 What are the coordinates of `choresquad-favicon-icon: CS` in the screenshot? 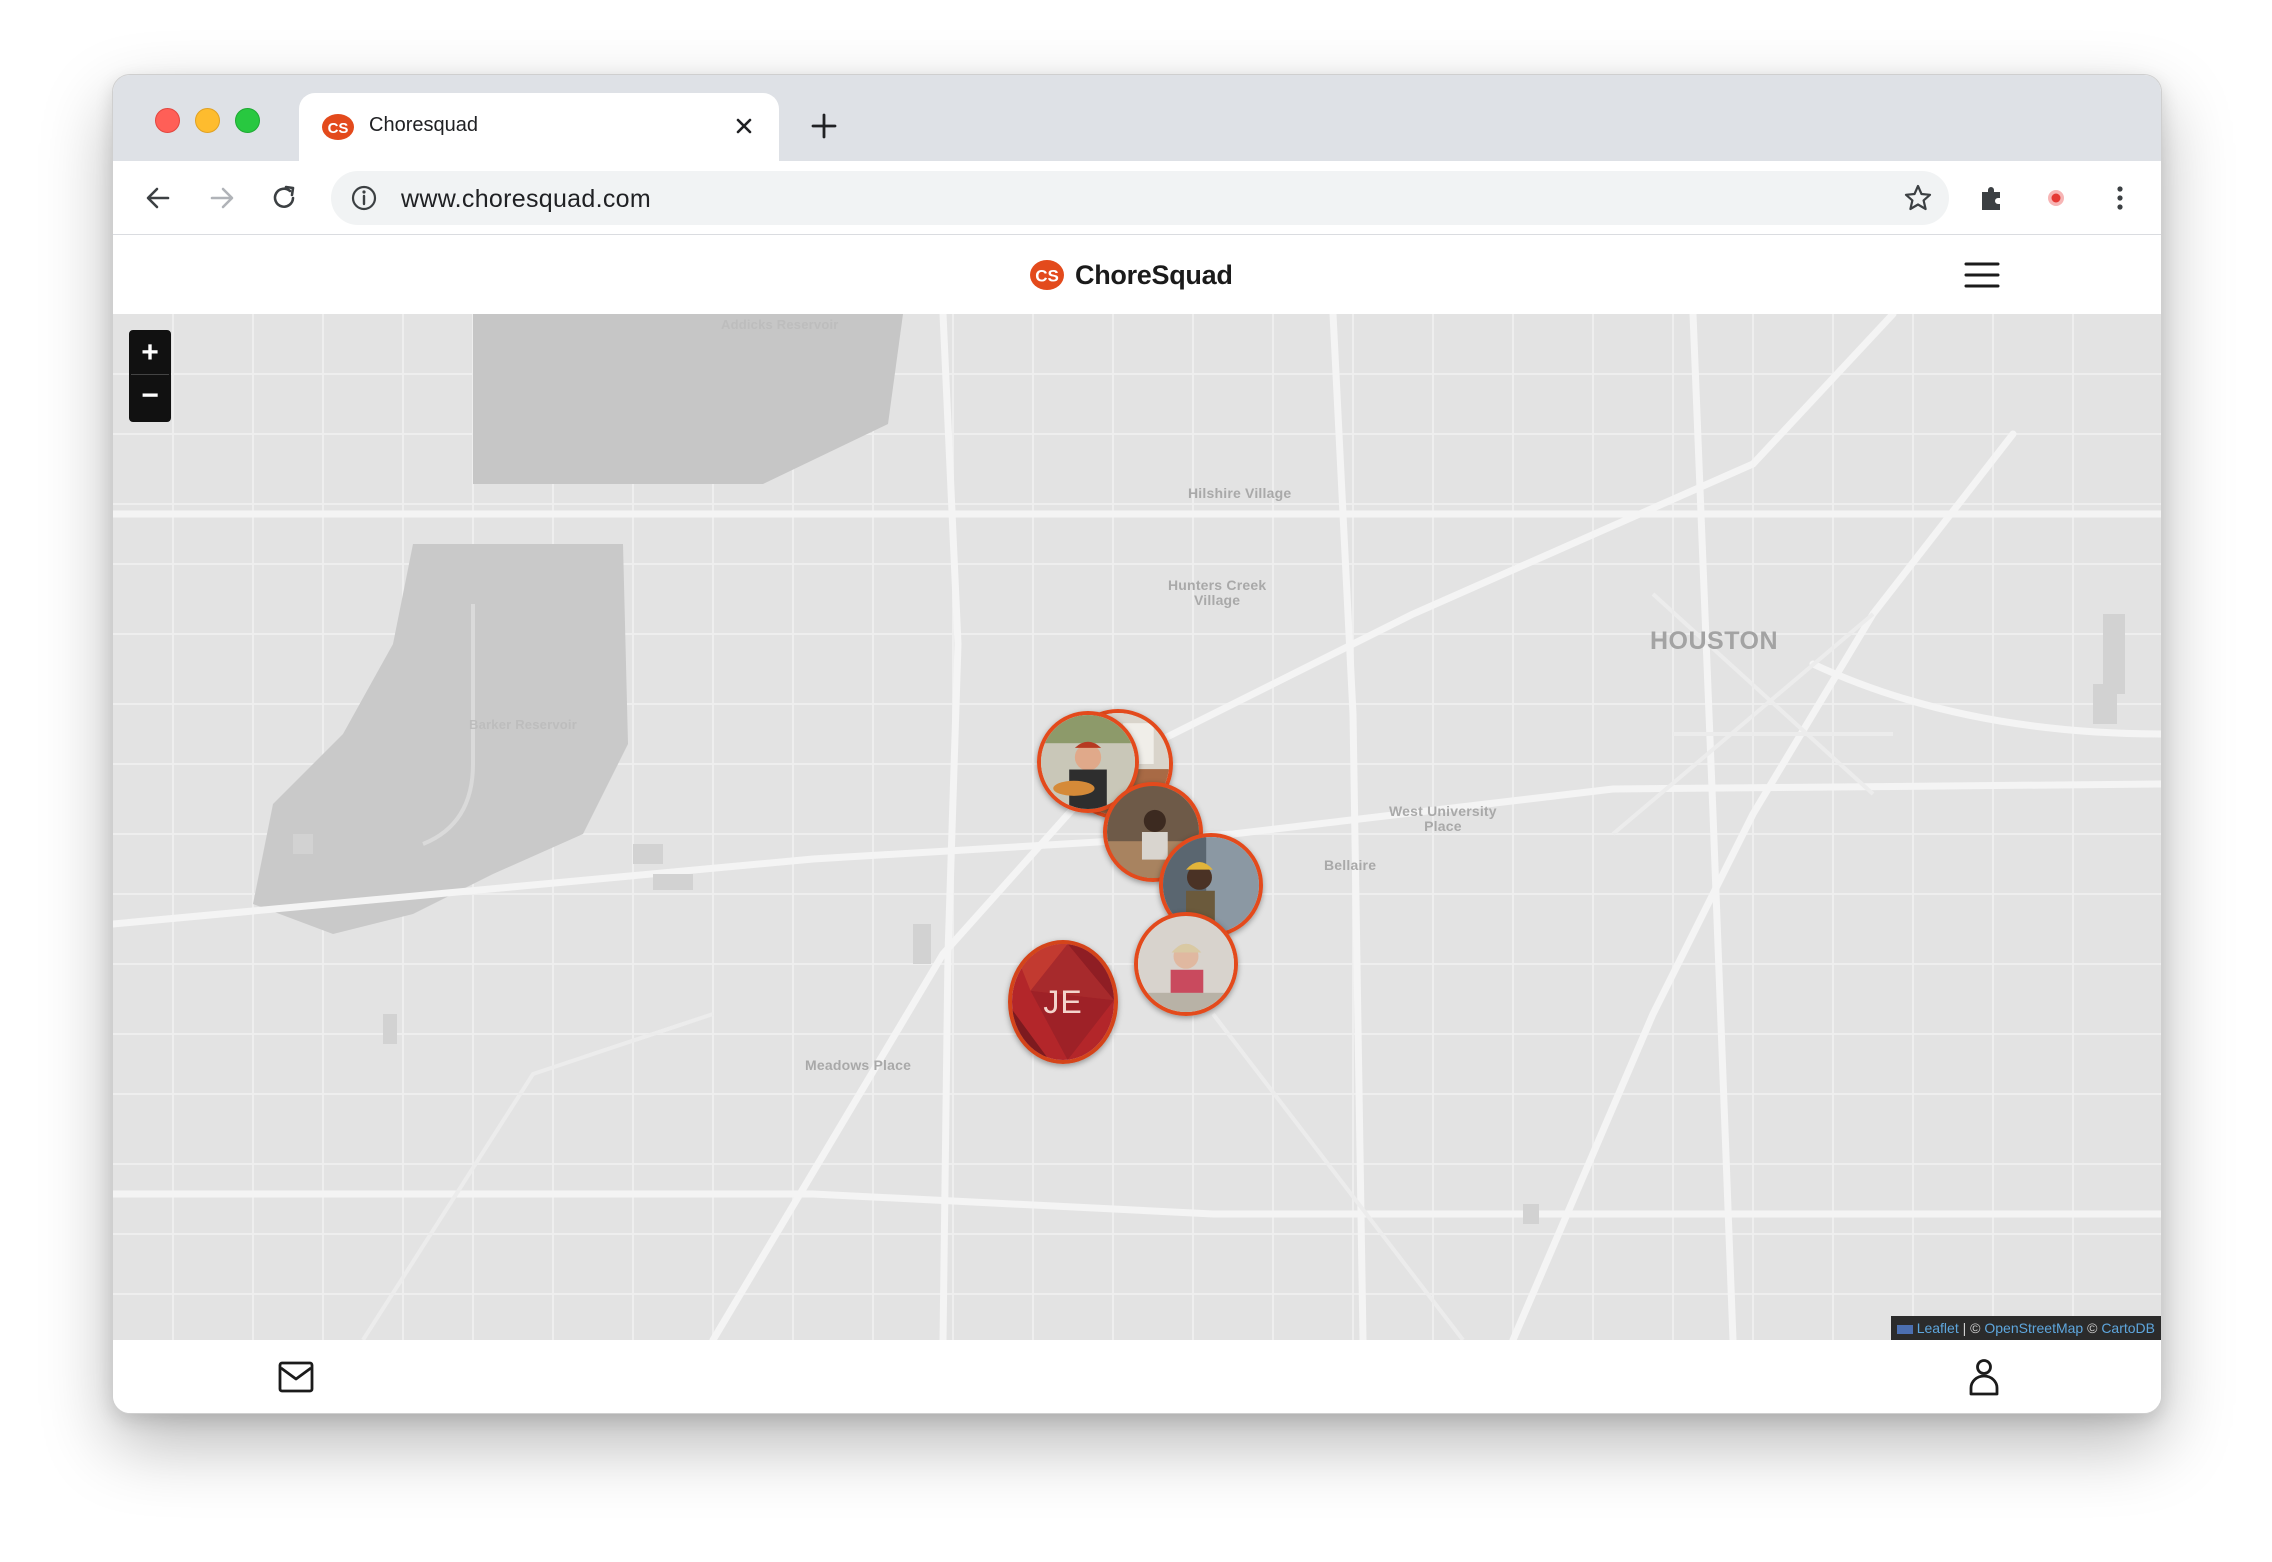 It's located at (338, 127).